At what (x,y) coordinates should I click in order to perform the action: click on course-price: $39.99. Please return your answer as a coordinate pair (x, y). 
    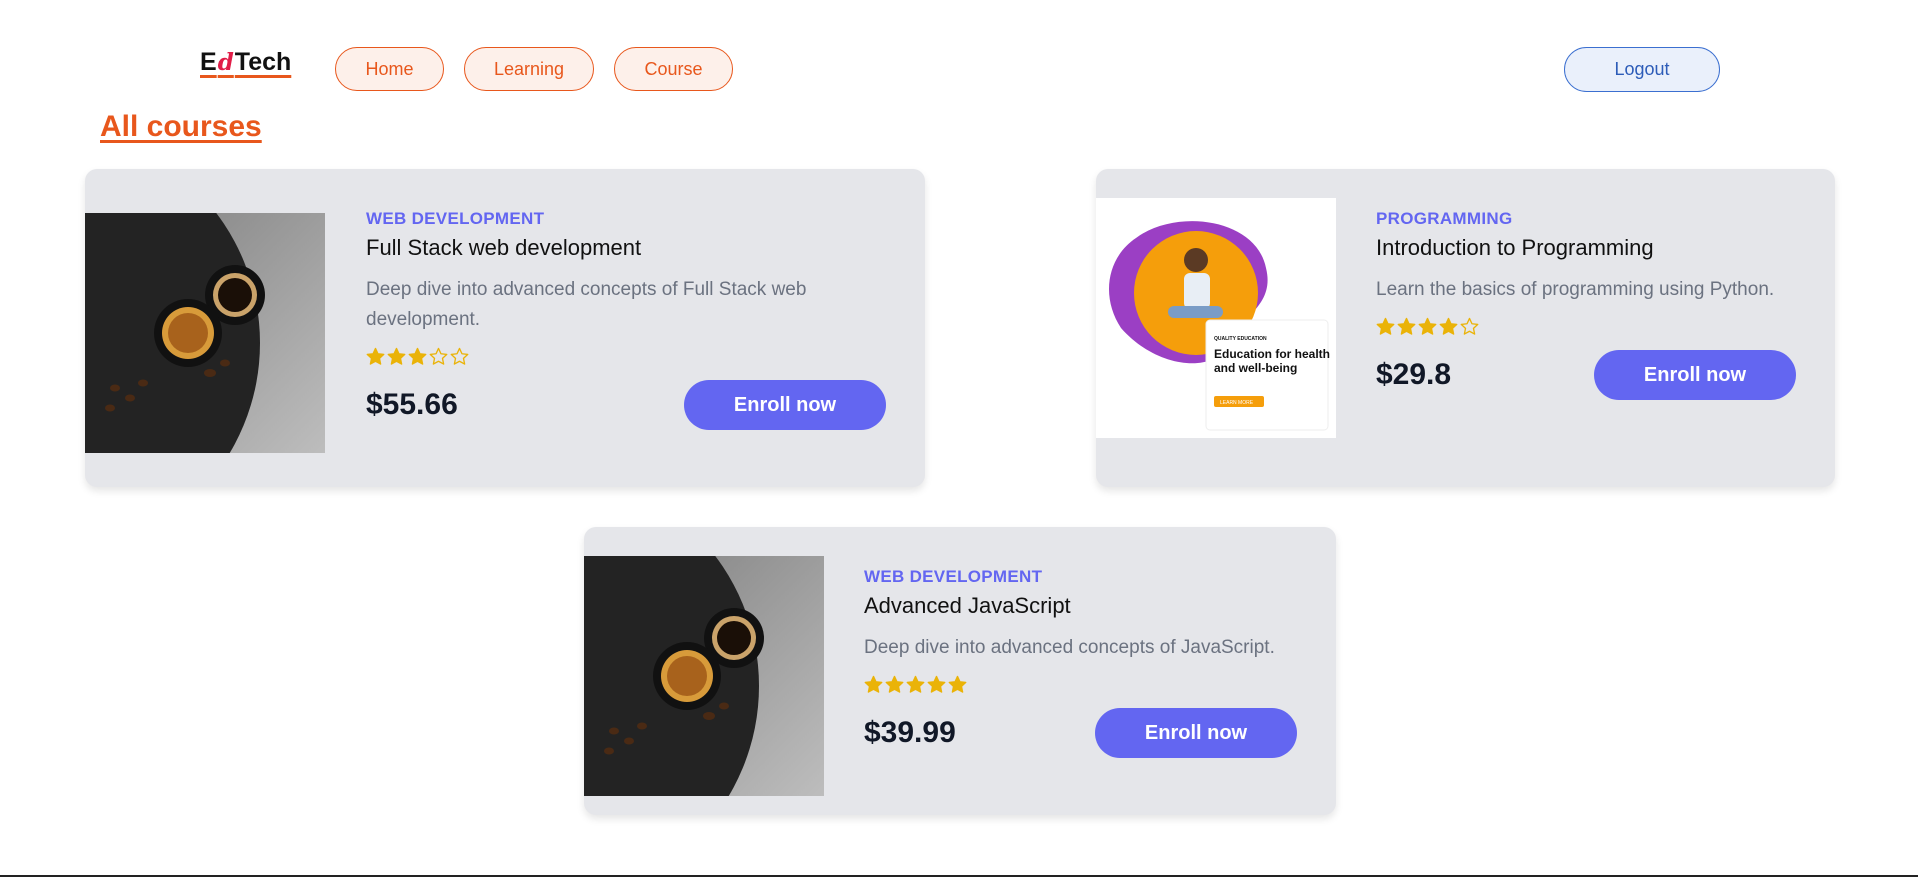
    Looking at the image, I should click on (910, 732).